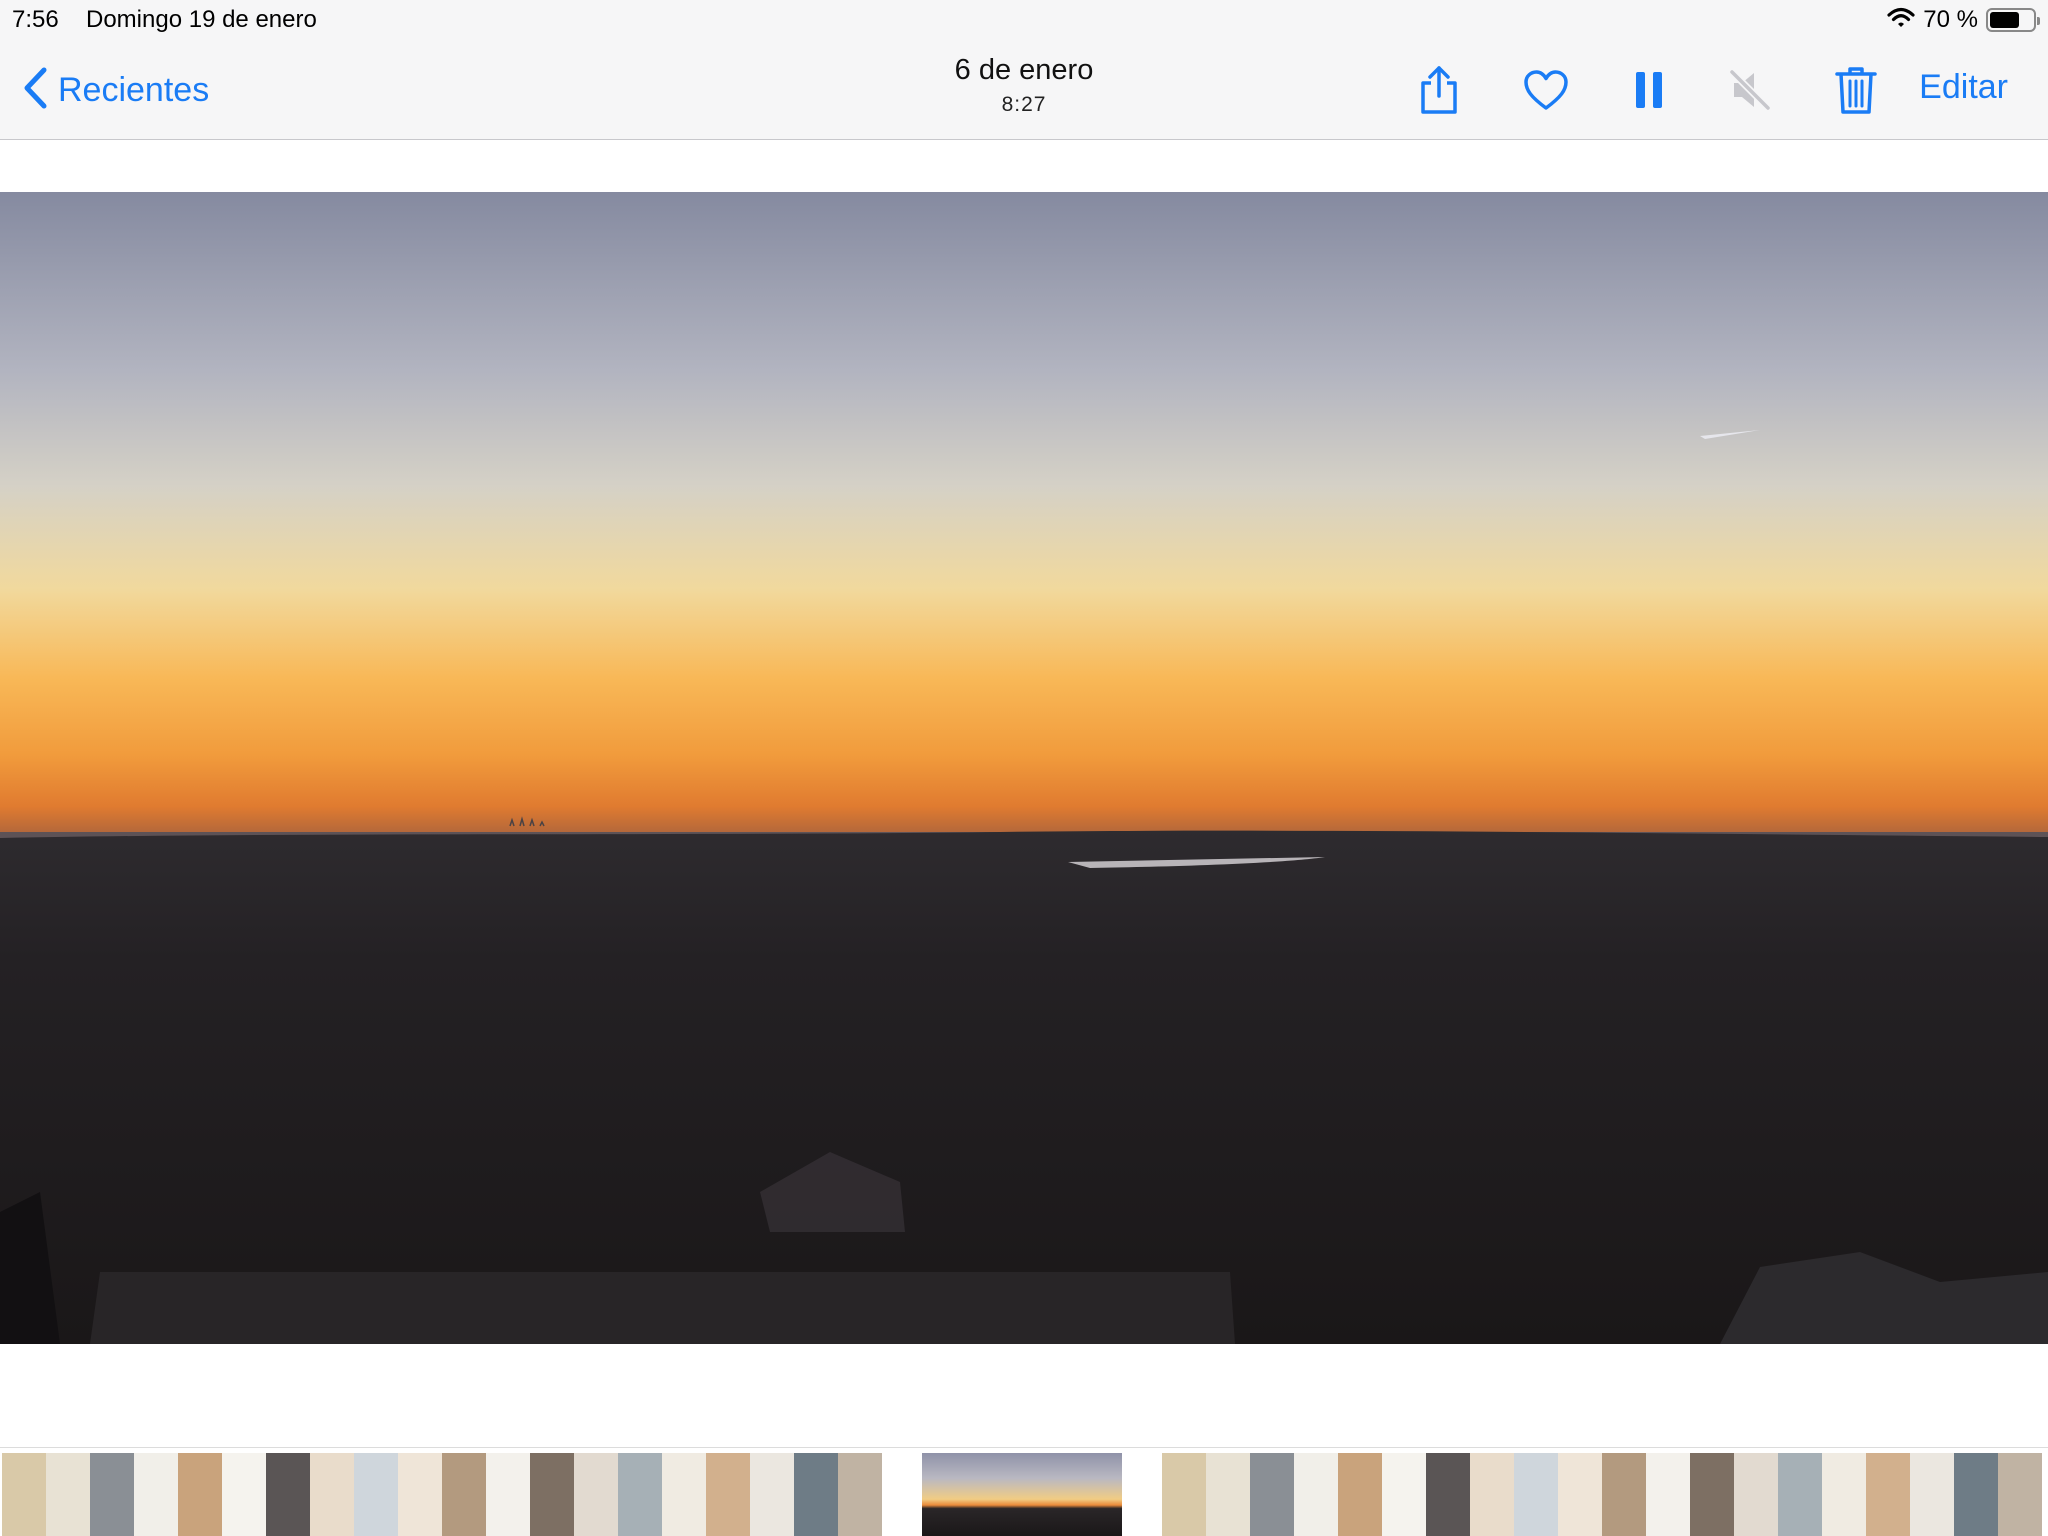 The width and height of the screenshot is (2048, 1536). I want to click on filmstrip, so click(1024, 1491).